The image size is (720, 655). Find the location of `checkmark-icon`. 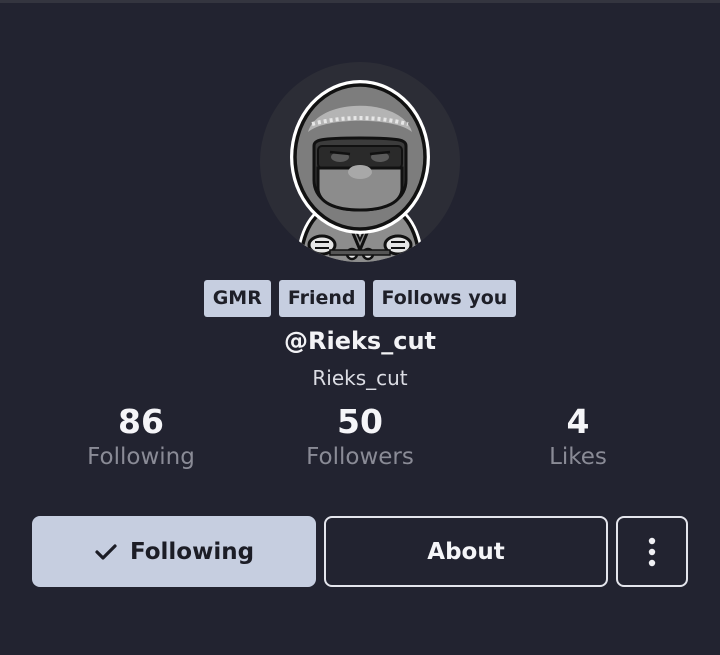

checkmark-icon is located at coordinates (106, 551).